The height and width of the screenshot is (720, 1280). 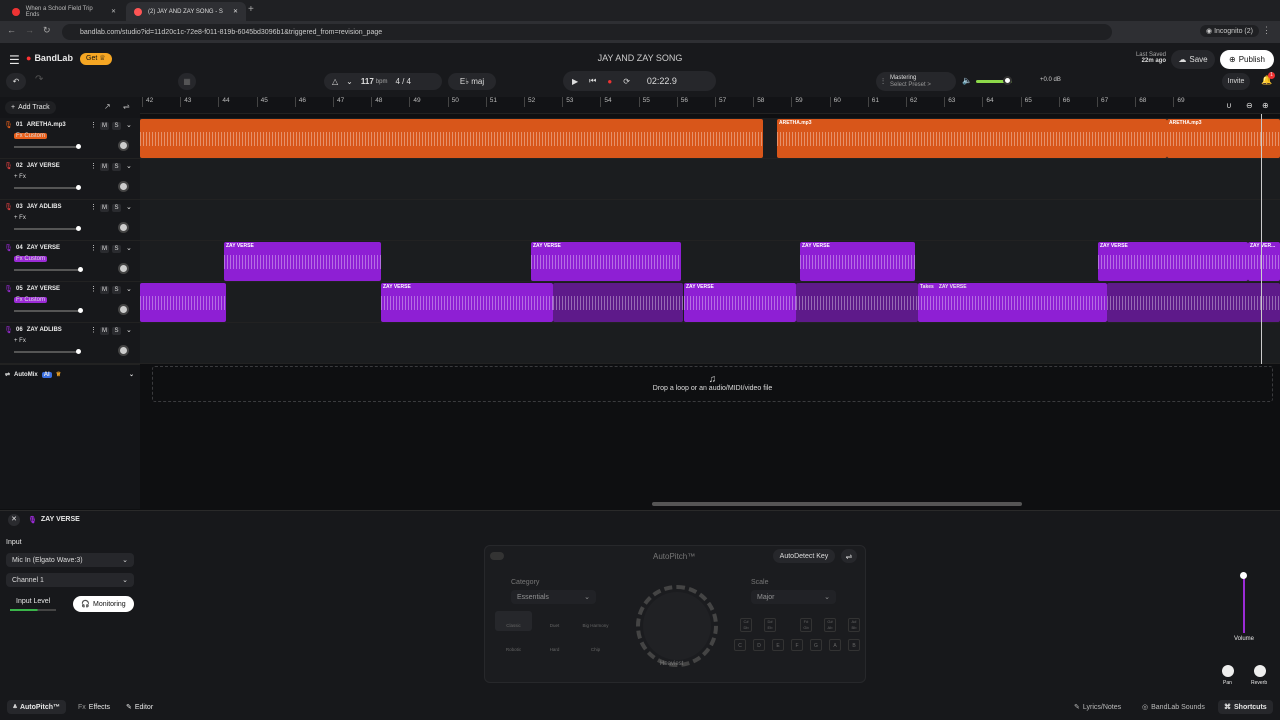 What do you see at coordinates (47, 30) in the screenshot?
I see `reload-icon: ↻` at bounding box center [47, 30].